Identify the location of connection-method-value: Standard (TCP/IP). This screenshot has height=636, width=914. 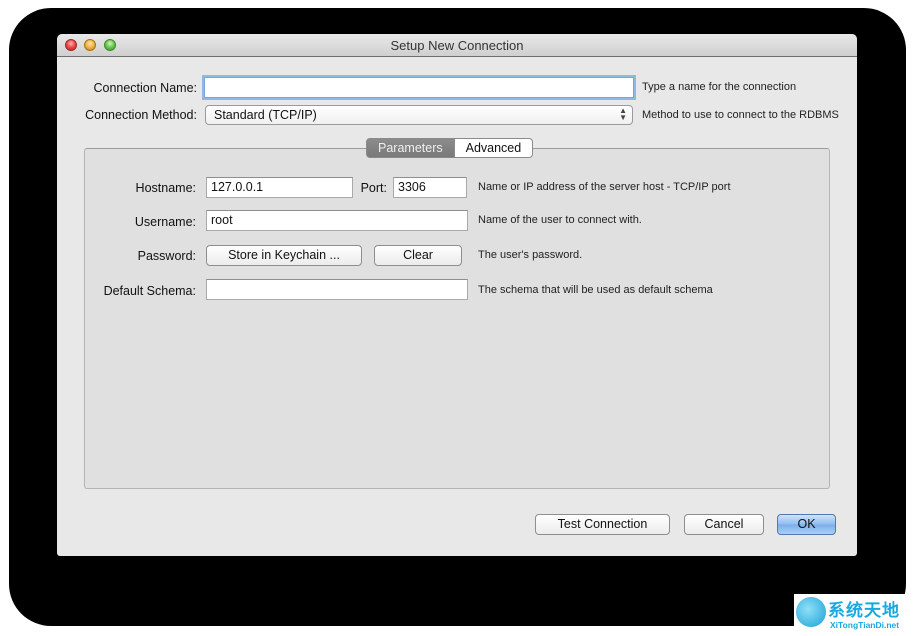
(265, 115).